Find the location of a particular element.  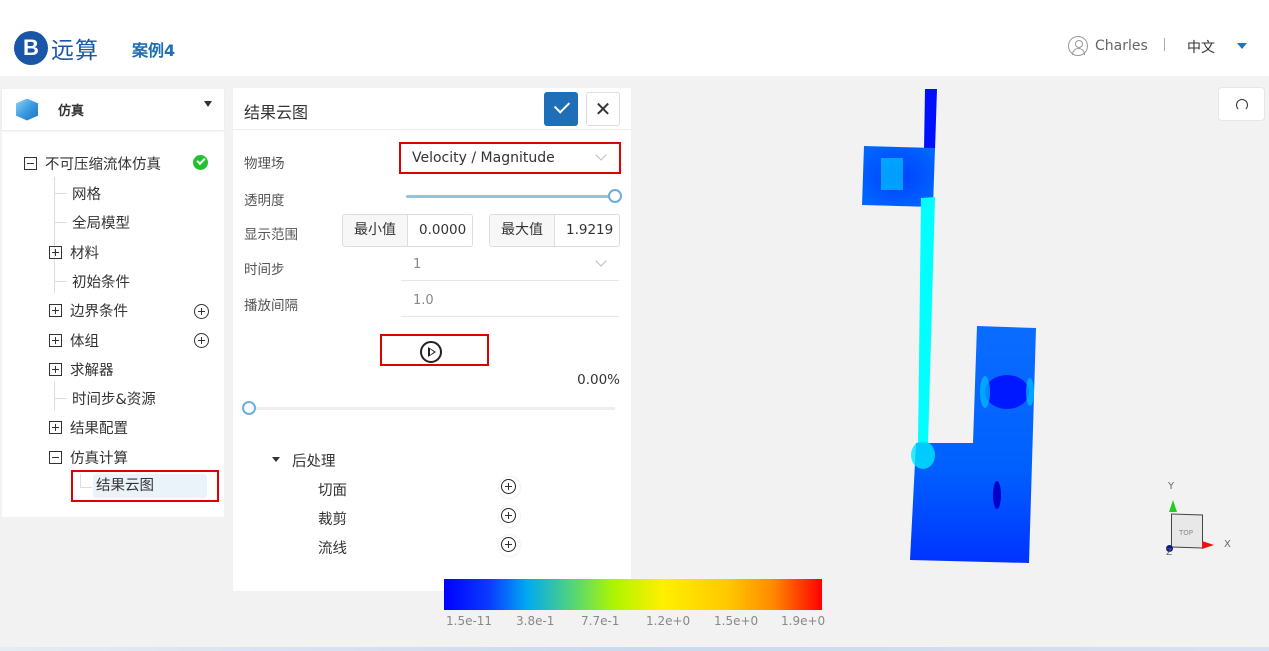

model-channel is located at coordinates (926, 321).